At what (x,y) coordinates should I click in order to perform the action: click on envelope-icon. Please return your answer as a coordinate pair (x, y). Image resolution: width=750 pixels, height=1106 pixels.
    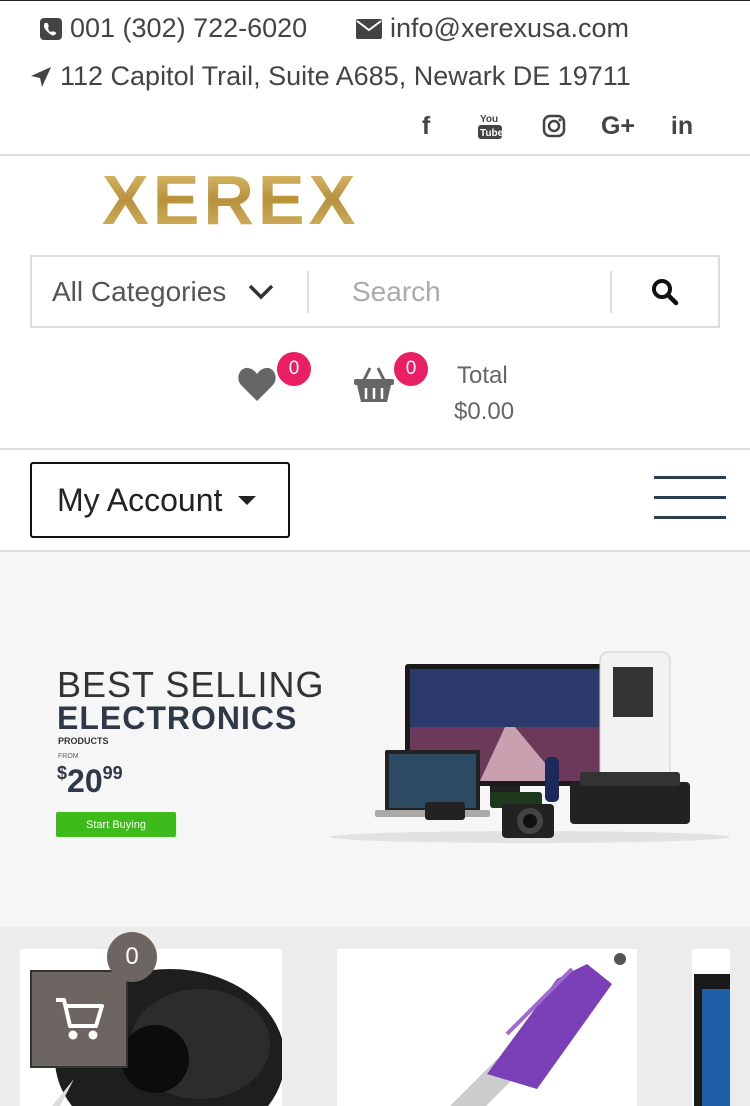
    Looking at the image, I should click on (369, 28).